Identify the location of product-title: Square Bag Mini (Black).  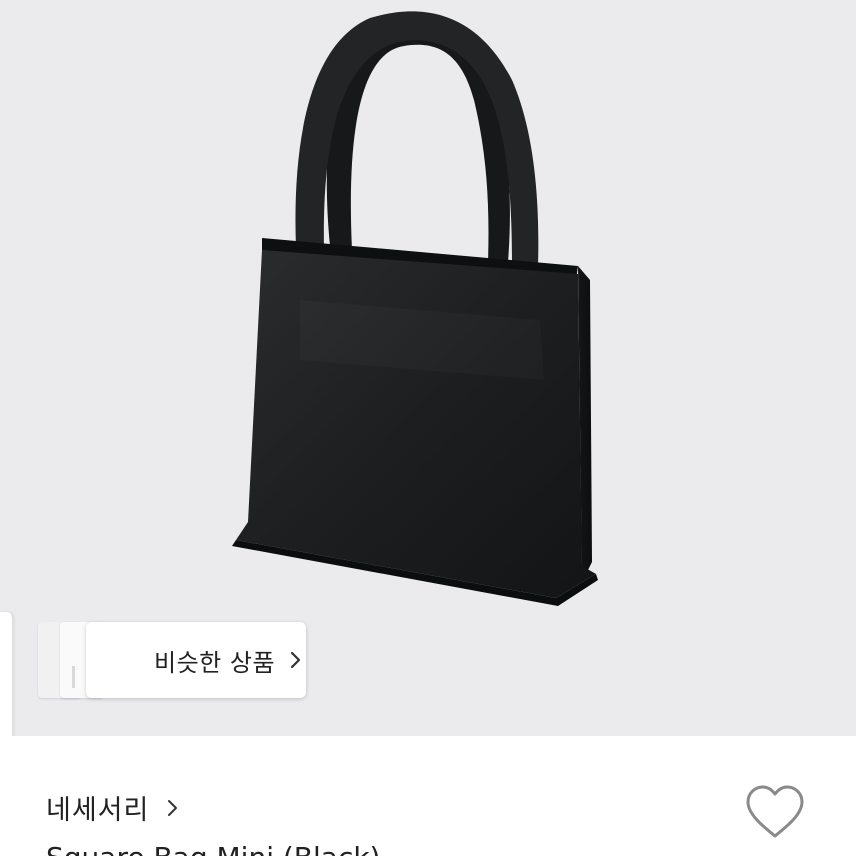
(213, 850).